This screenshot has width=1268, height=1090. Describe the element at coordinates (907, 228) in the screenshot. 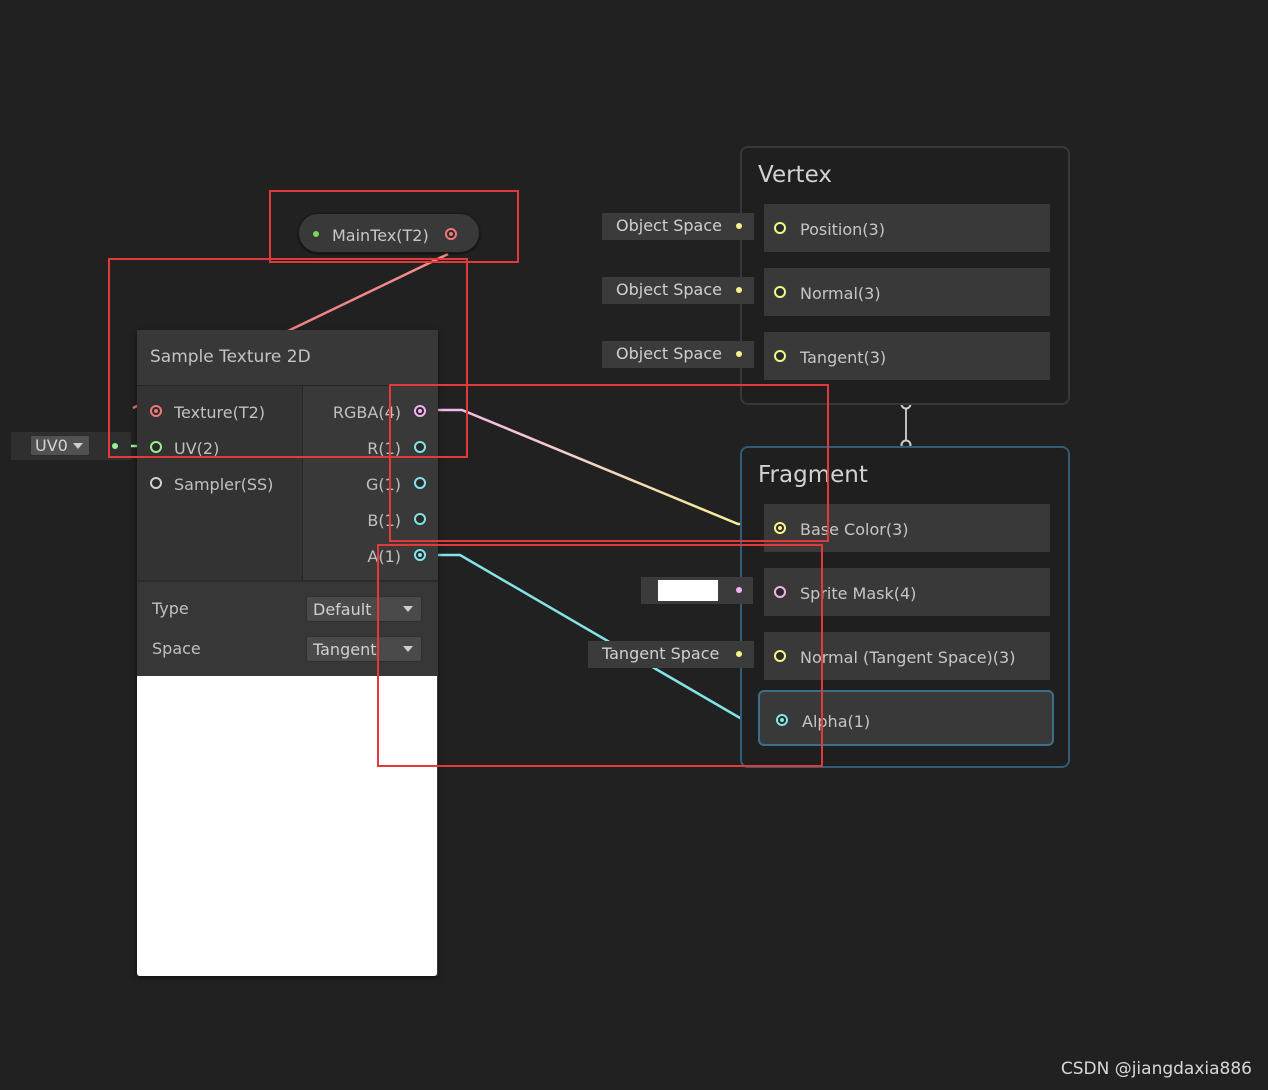

I see `block-position: Position(3)` at that location.